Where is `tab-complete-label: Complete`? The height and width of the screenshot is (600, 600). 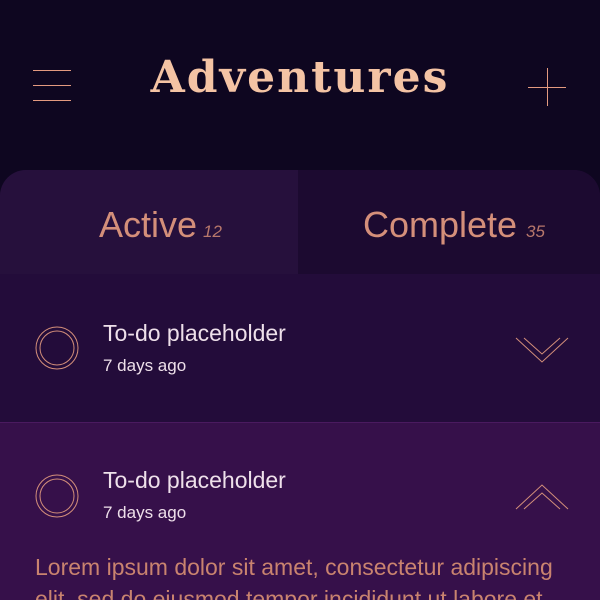
tab-complete-label: Complete is located at coordinates (440, 224).